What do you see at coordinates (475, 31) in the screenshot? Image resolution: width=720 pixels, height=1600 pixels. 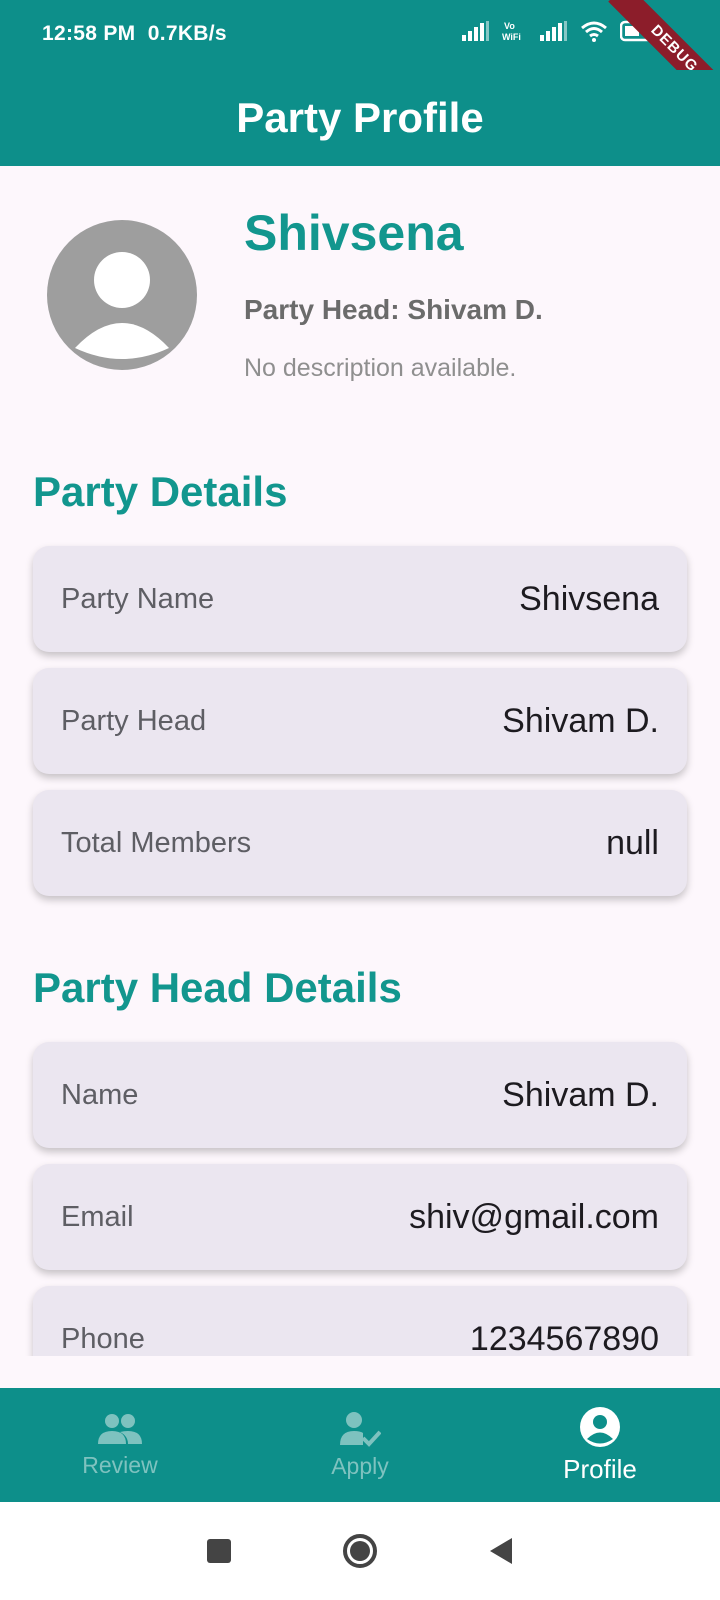 I see `signal-icon` at bounding box center [475, 31].